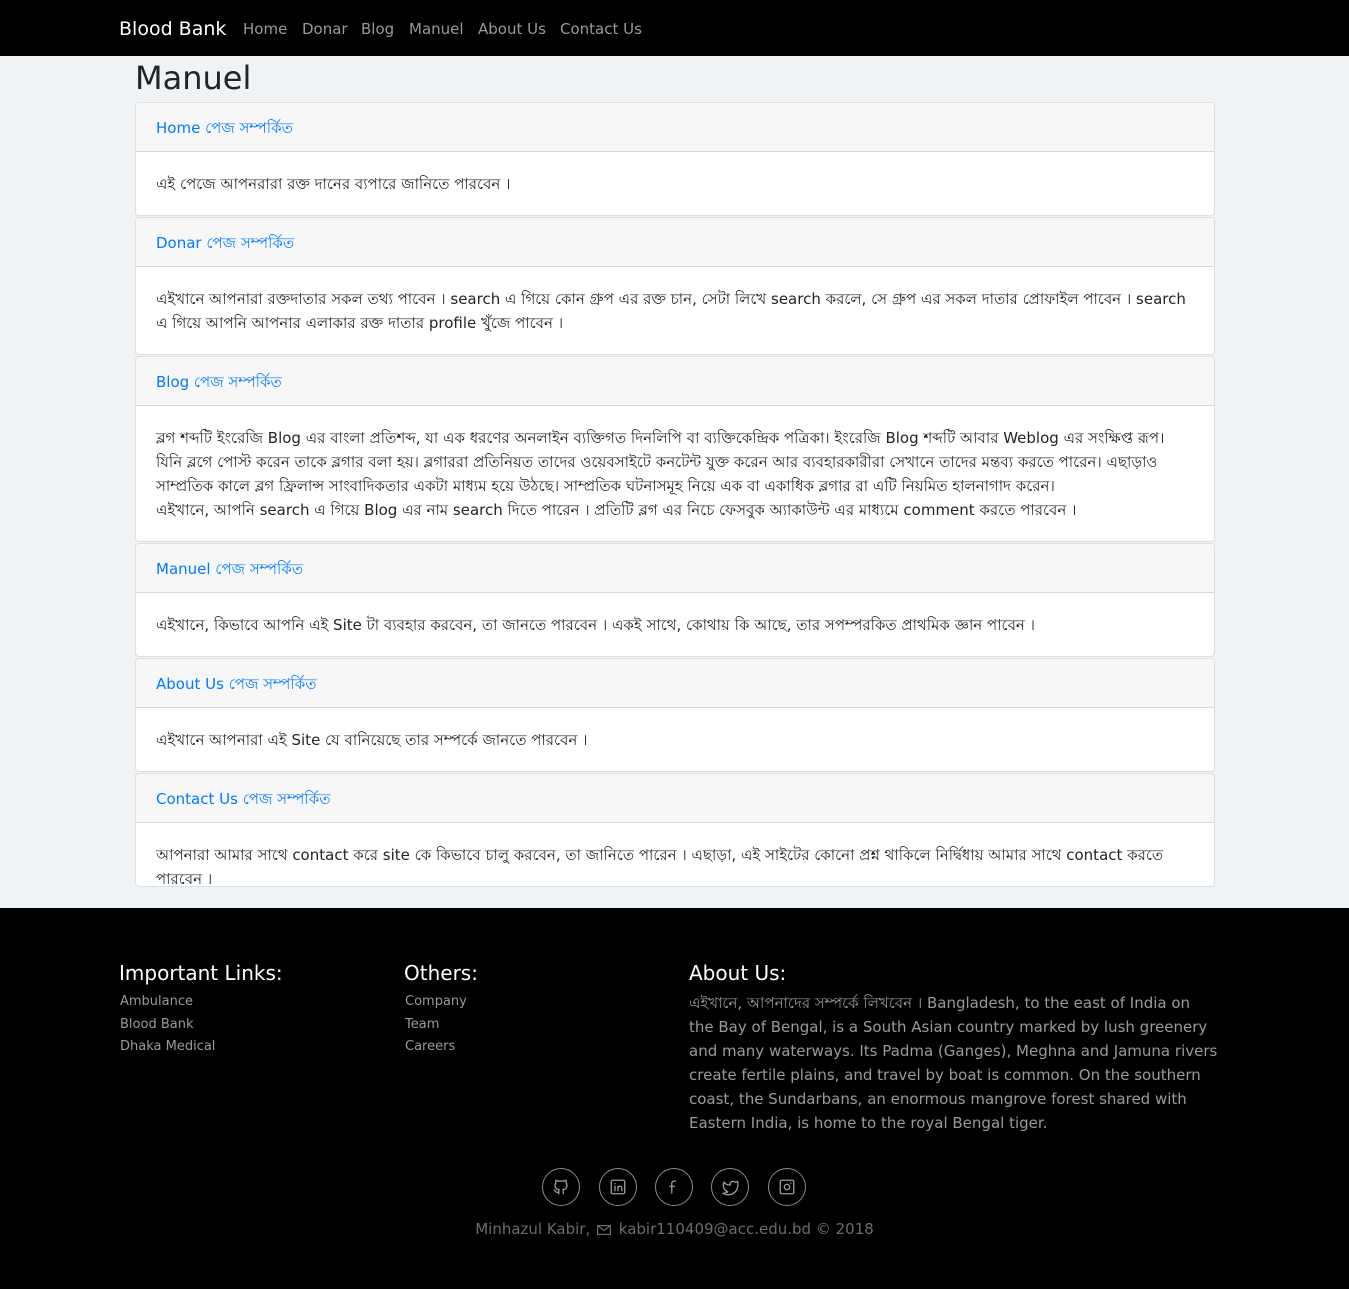 This screenshot has width=1349, height=1289. What do you see at coordinates (601, 29) in the screenshot?
I see `nav-contact-us: Contact Us` at bounding box center [601, 29].